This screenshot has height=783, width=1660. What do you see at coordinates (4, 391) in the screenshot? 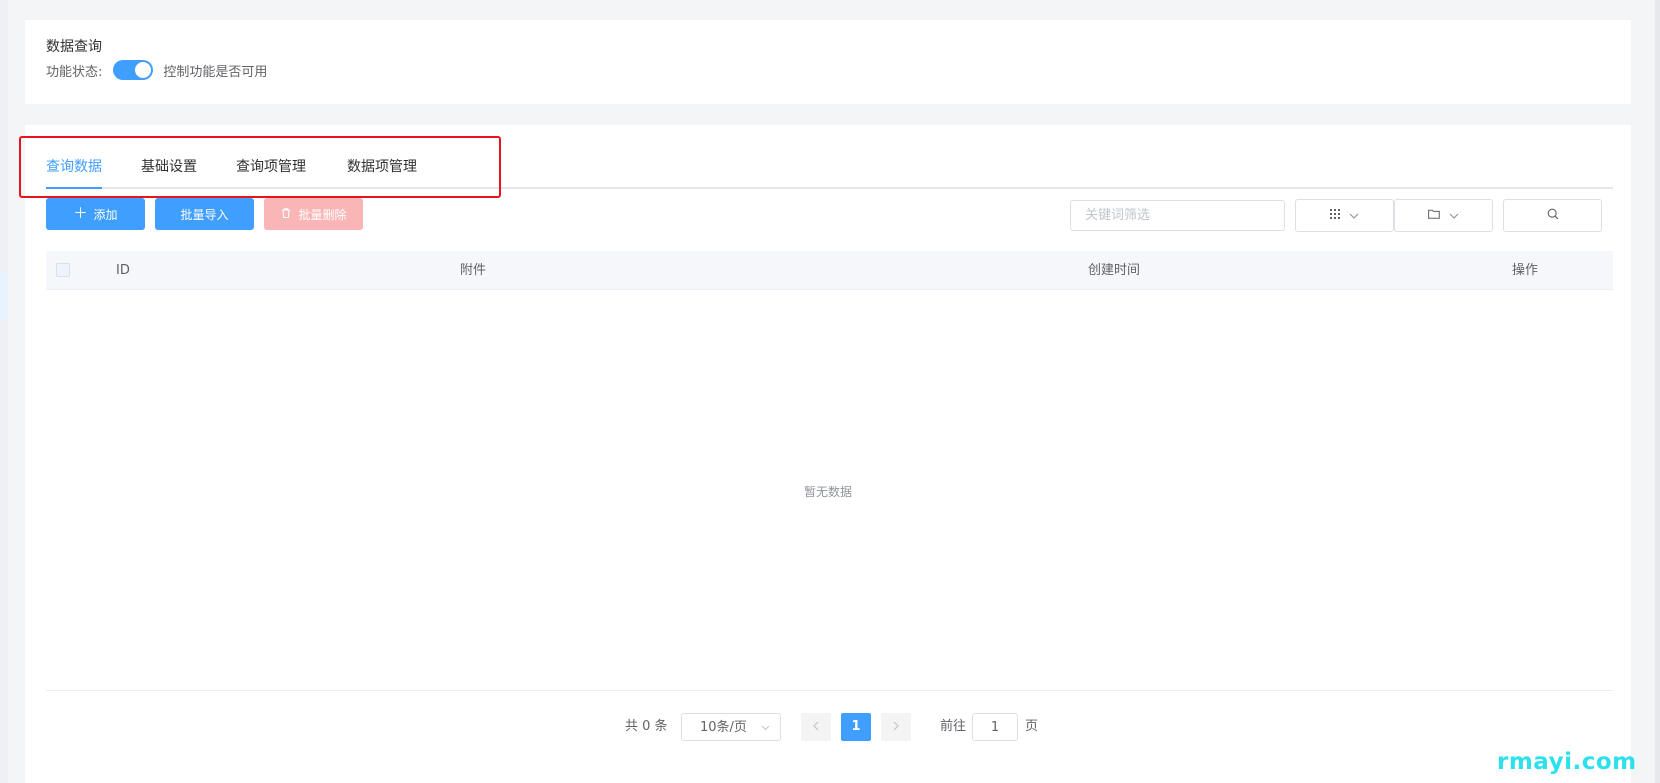
I see `left-sidebar-edge` at bounding box center [4, 391].